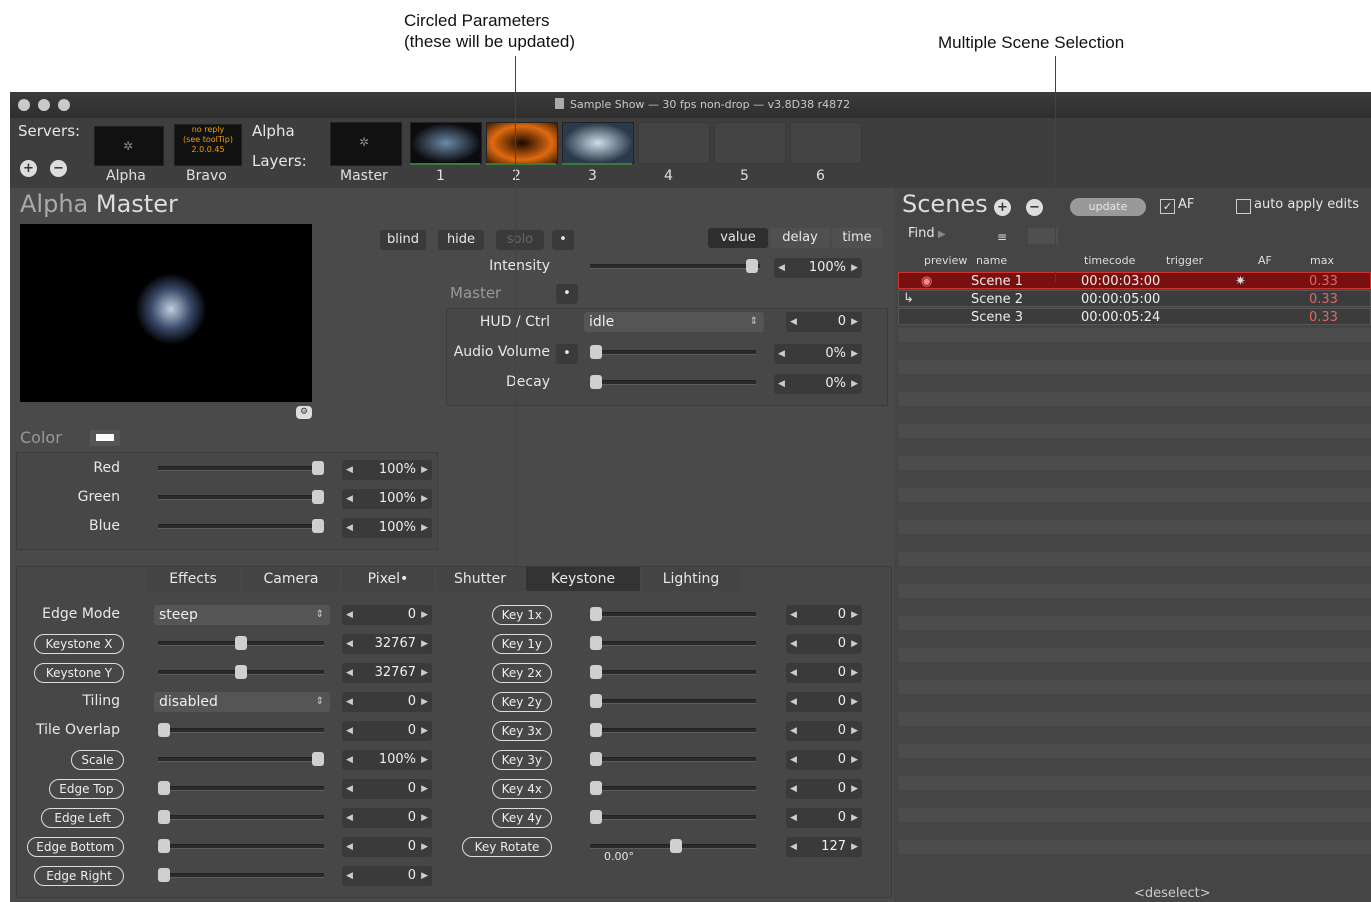 The height and width of the screenshot is (902, 1371). I want to click on param-keystone-x-slider, so click(241, 643).